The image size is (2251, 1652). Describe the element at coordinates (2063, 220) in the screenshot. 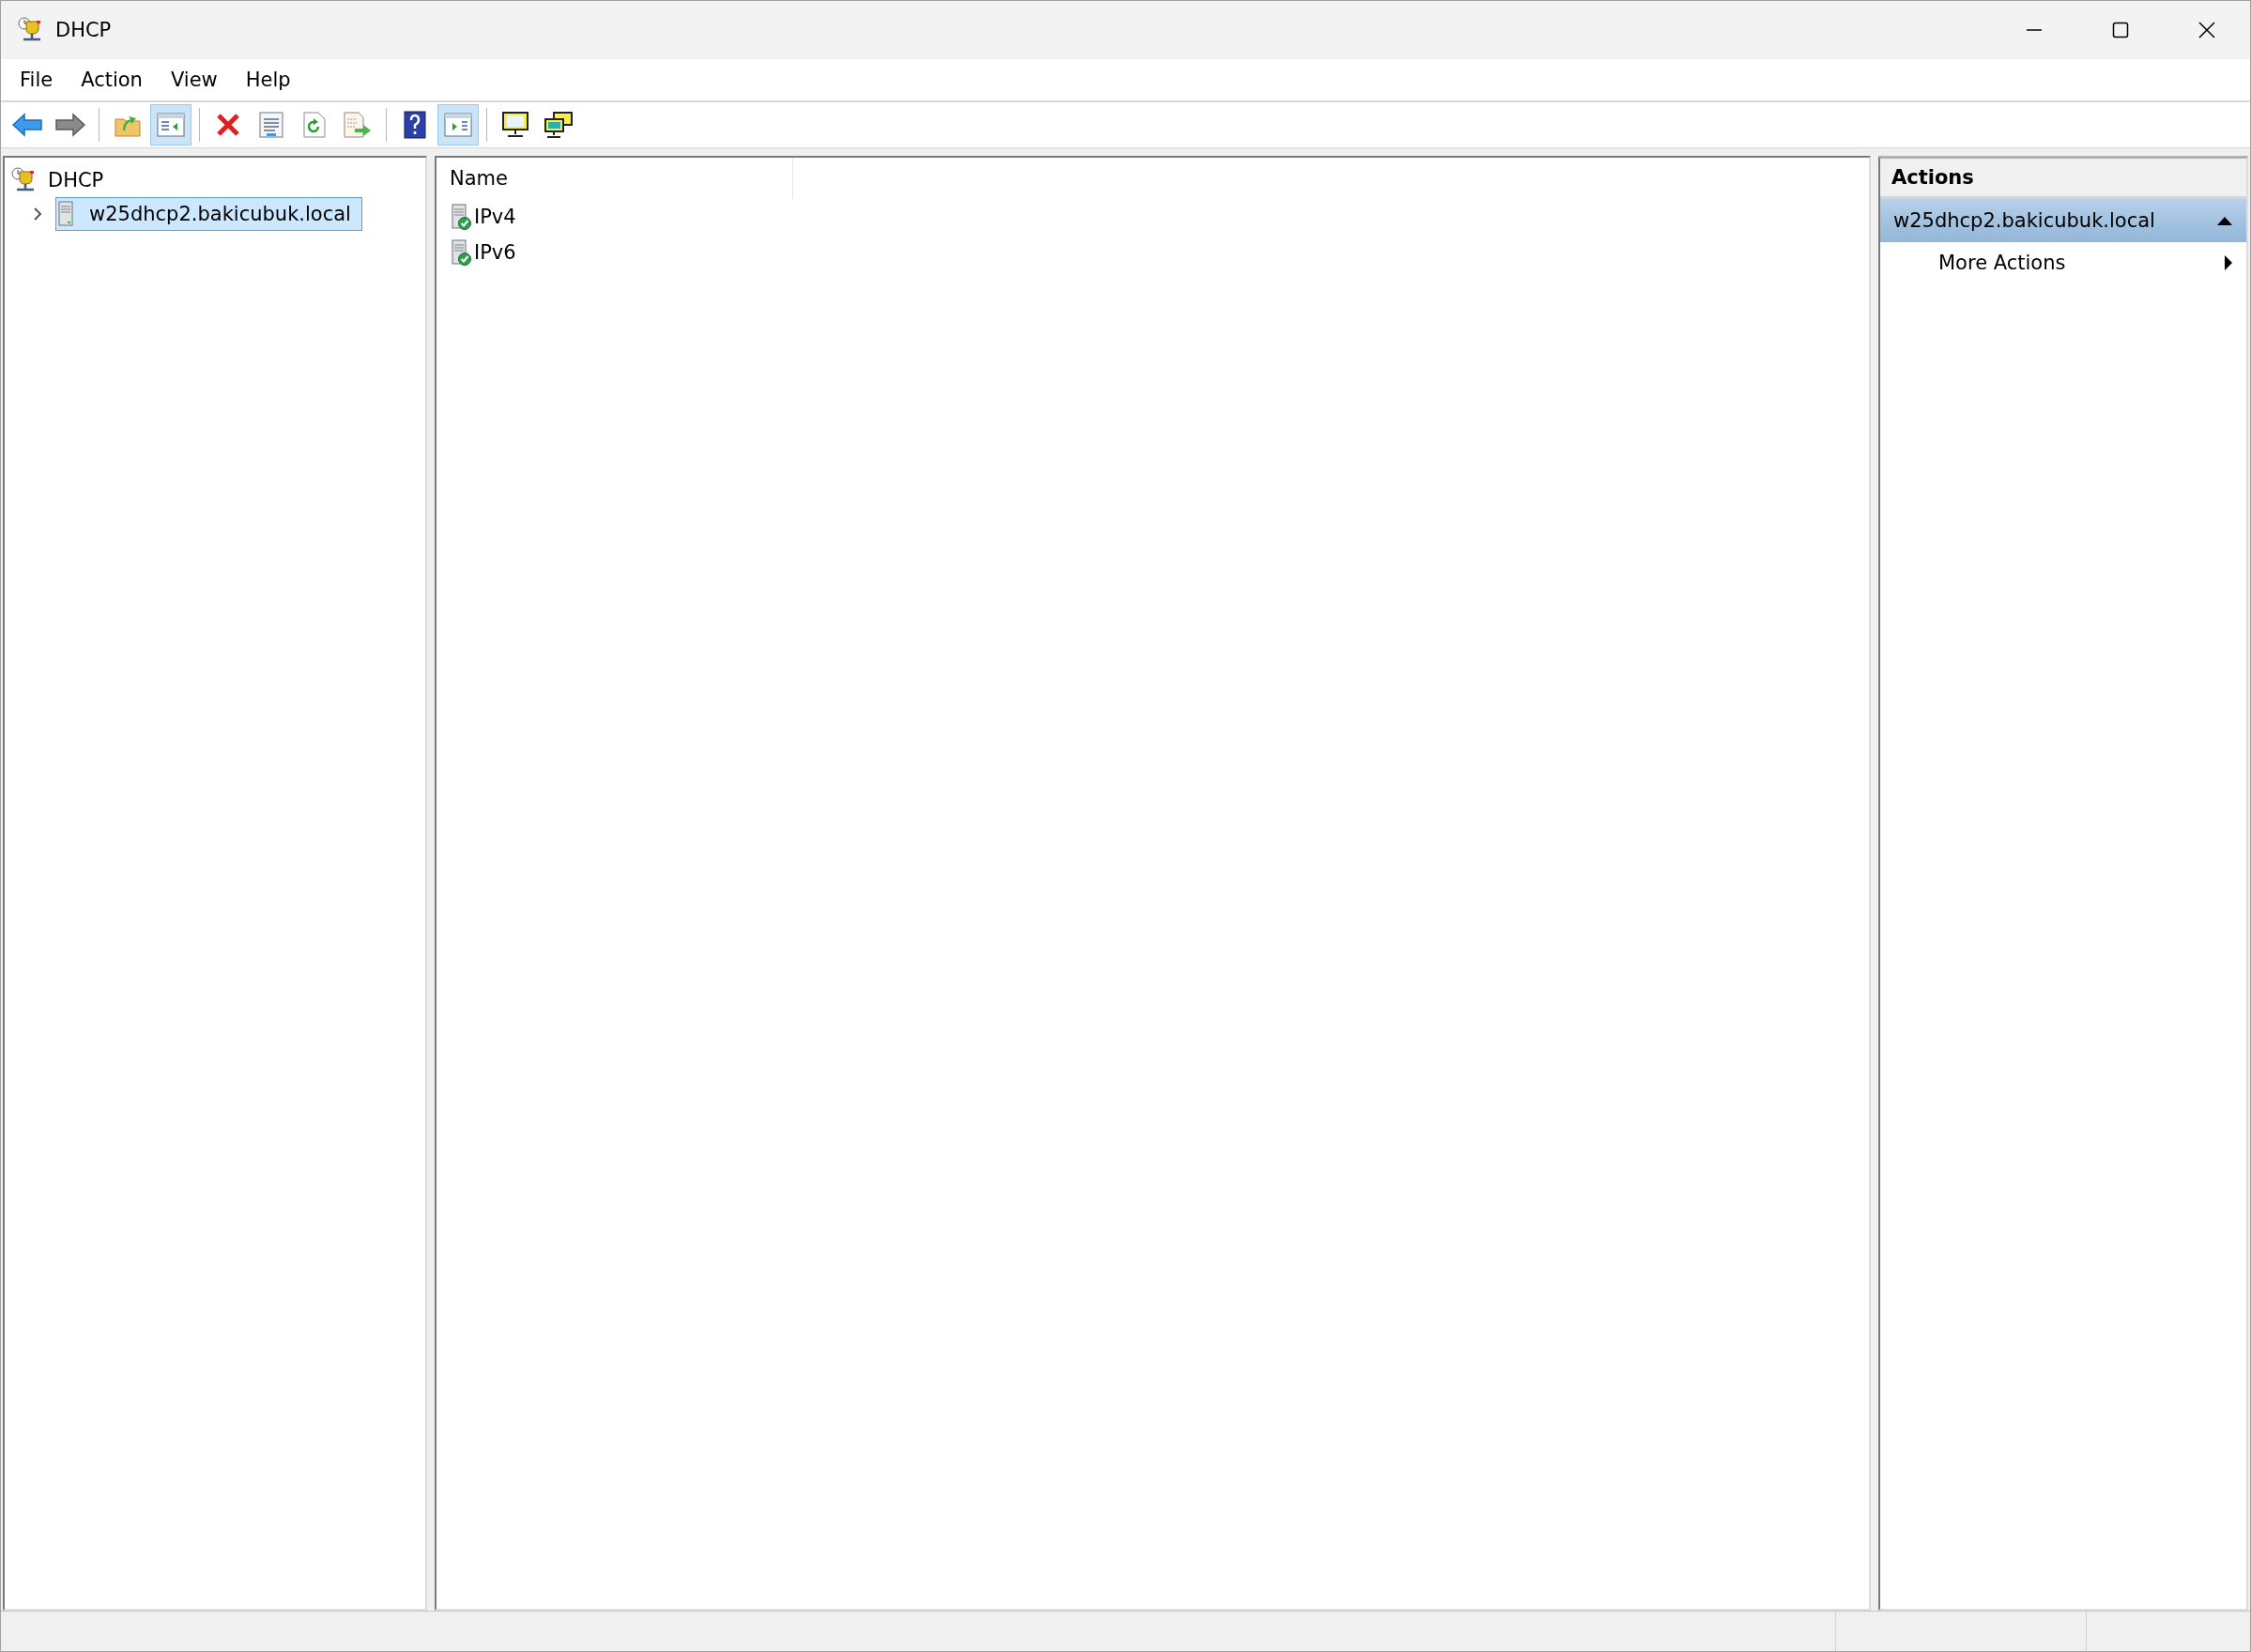

I see `action-section-header: w25dhcp2.bakicubuk.local` at that location.